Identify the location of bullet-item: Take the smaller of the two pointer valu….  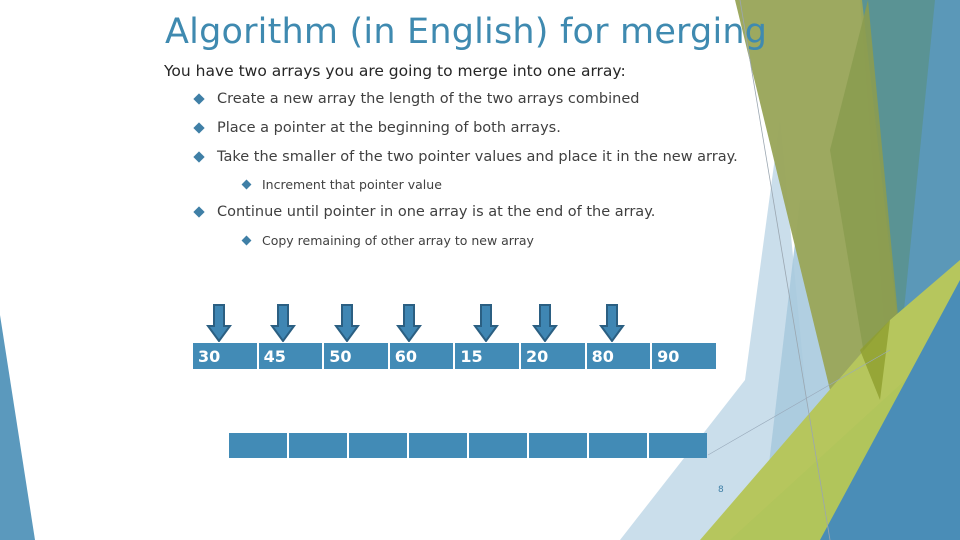
(465, 157).